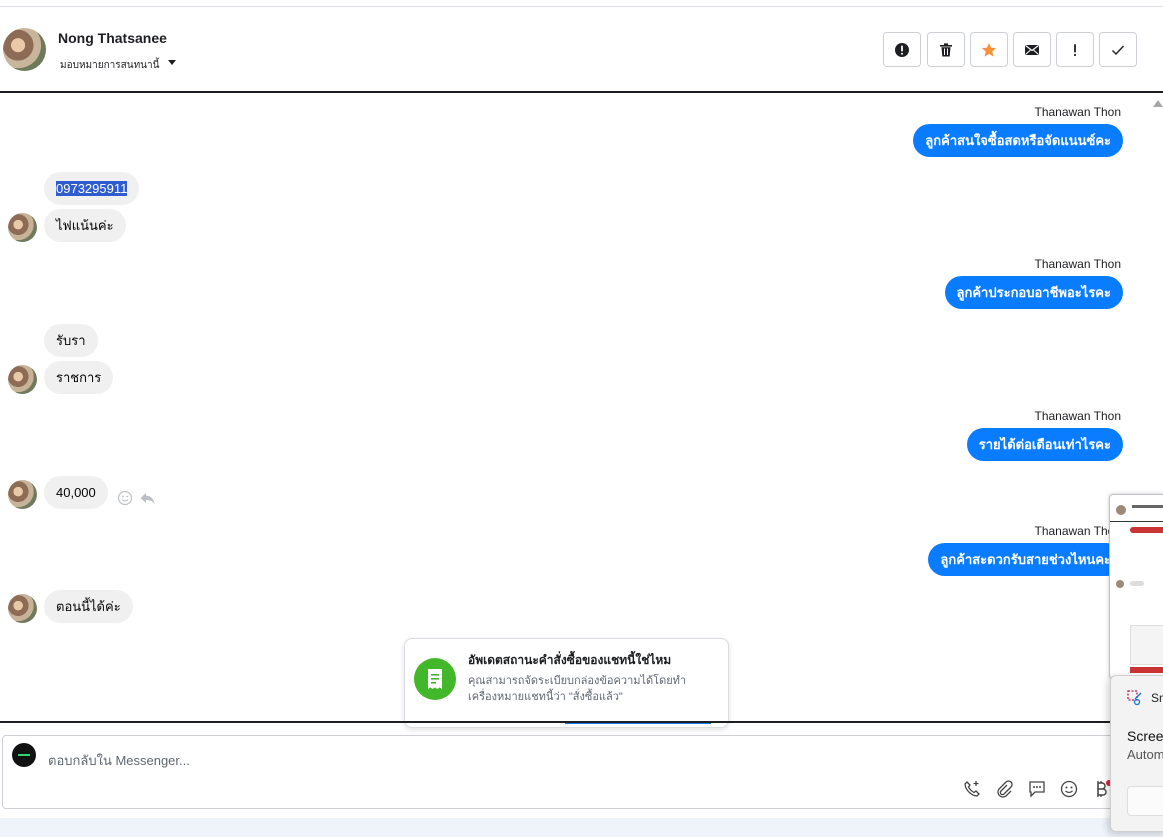 This screenshot has width=1163, height=837. Describe the element at coordinates (1069, 789) in the screenshot. I see `emoji-icon` at that location.